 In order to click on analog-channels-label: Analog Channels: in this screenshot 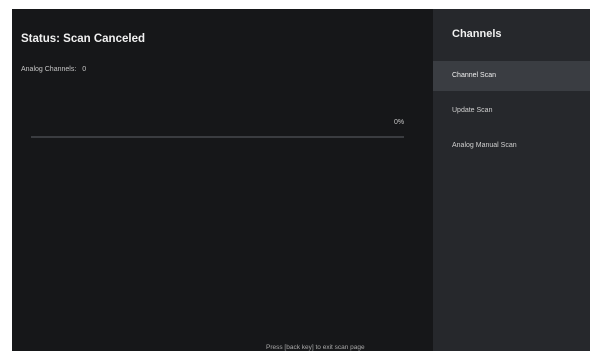, I will do `click(49, 69)`.